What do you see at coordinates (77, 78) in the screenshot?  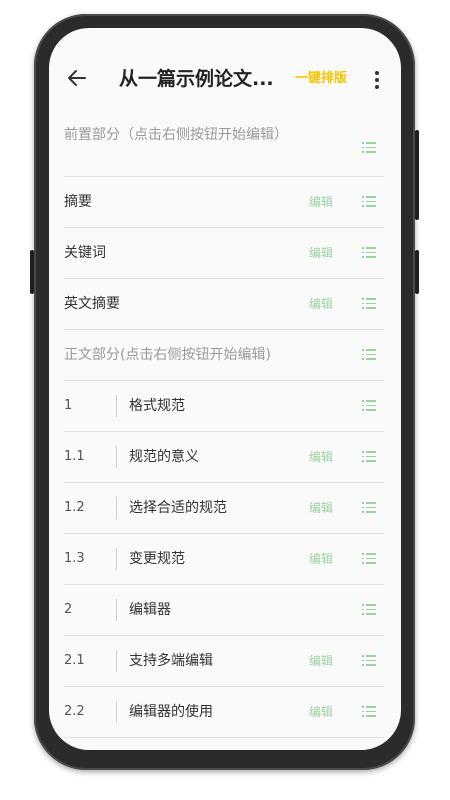 I see `back-arrow-icon` at bounding box center [77, 78].